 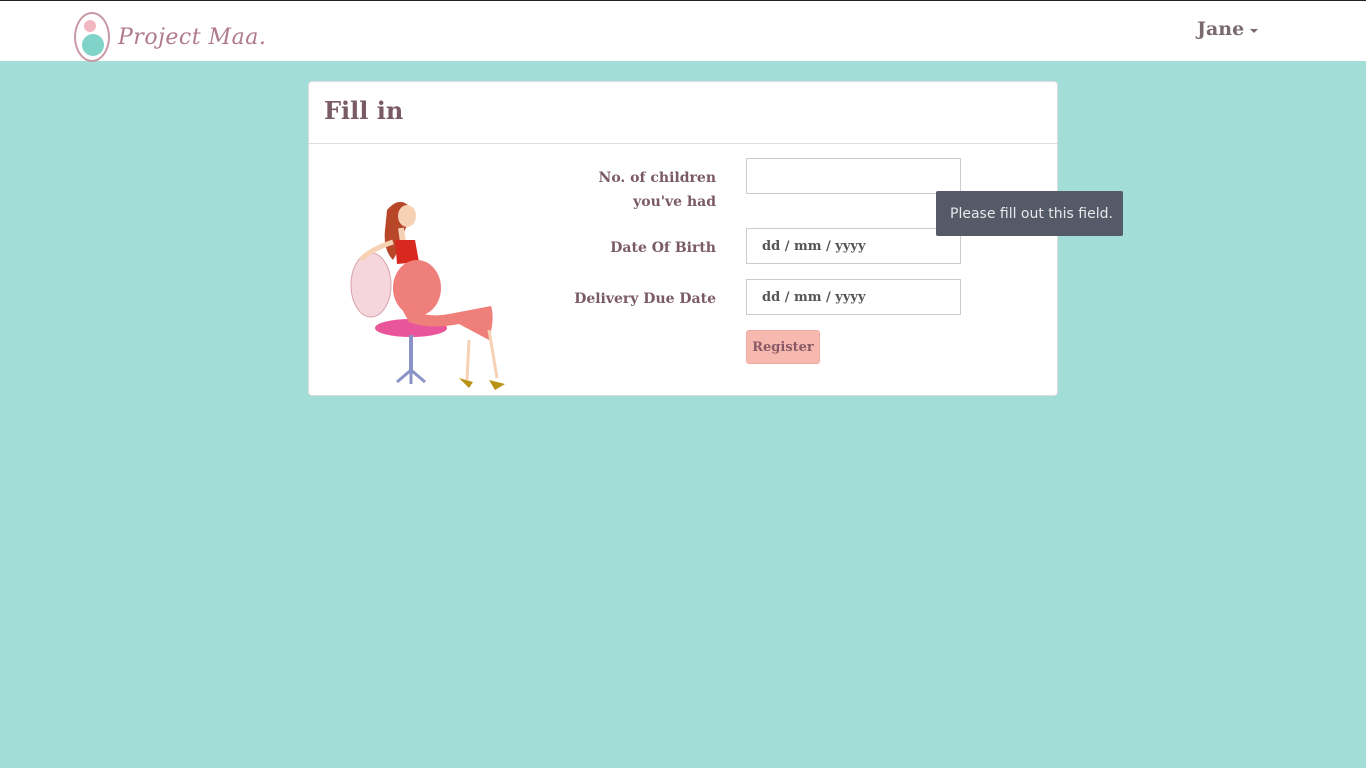 I want to click on panel-title: Fill in, so click(x=364, y=110).